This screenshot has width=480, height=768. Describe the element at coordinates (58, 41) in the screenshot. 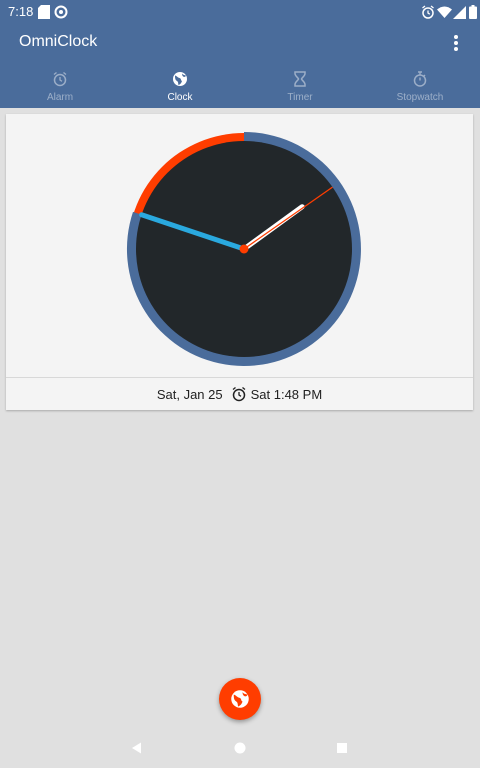

I see `app-title: OmniClock` at that location.